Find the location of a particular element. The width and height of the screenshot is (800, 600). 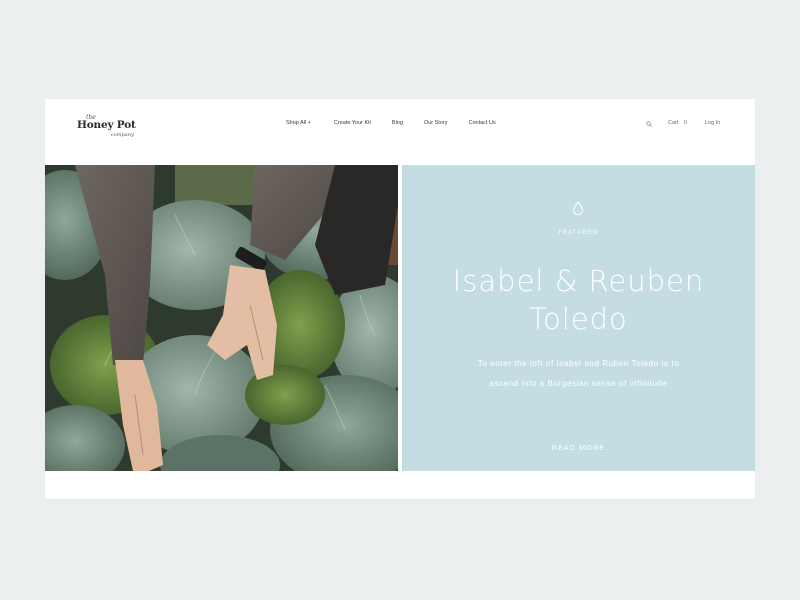

nav-blog: Blog is located at coordinates (397, 125).